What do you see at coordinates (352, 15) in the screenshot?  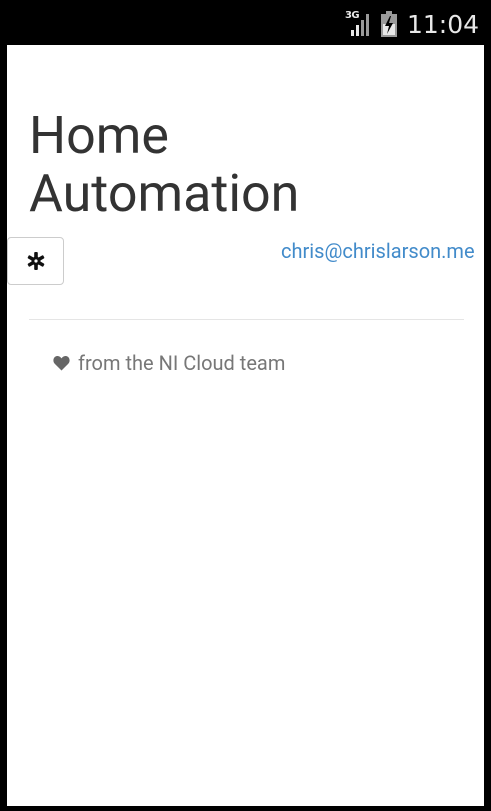 I see `network-type-label: 3G` at bounding box center [352, 15].